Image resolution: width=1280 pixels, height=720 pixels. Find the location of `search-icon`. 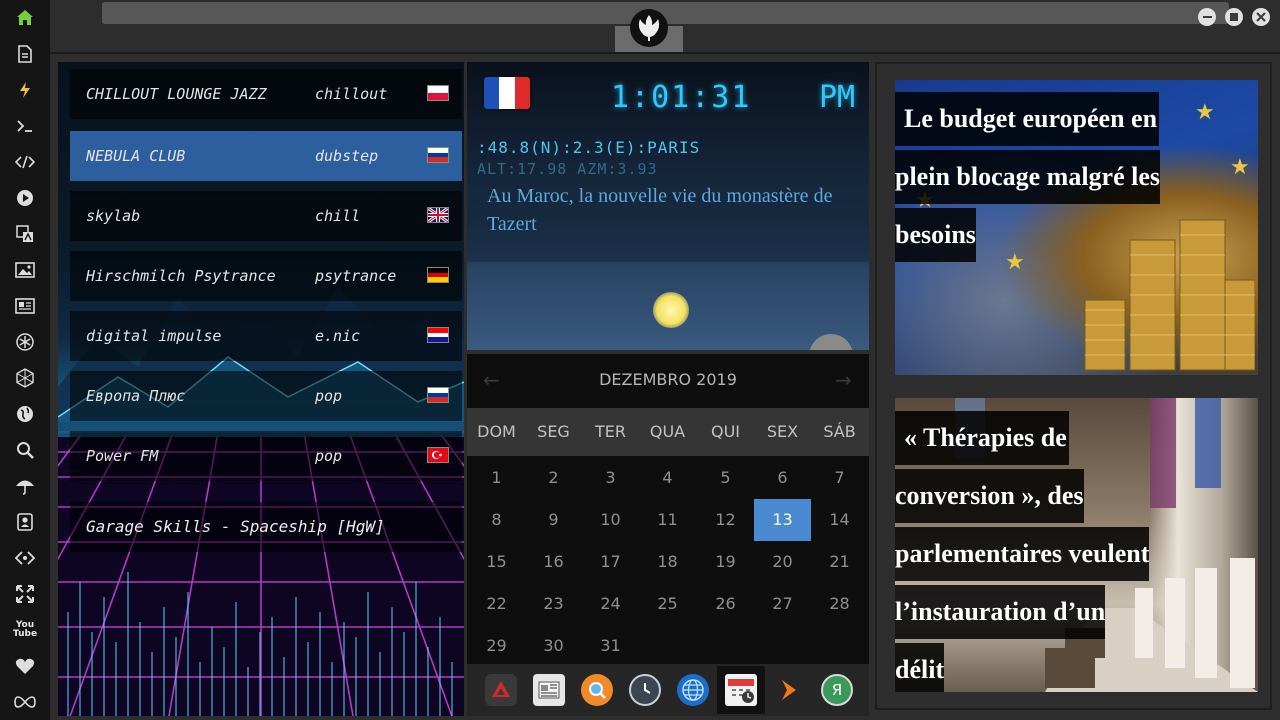

search-icon is located at coordinates (25, 450).